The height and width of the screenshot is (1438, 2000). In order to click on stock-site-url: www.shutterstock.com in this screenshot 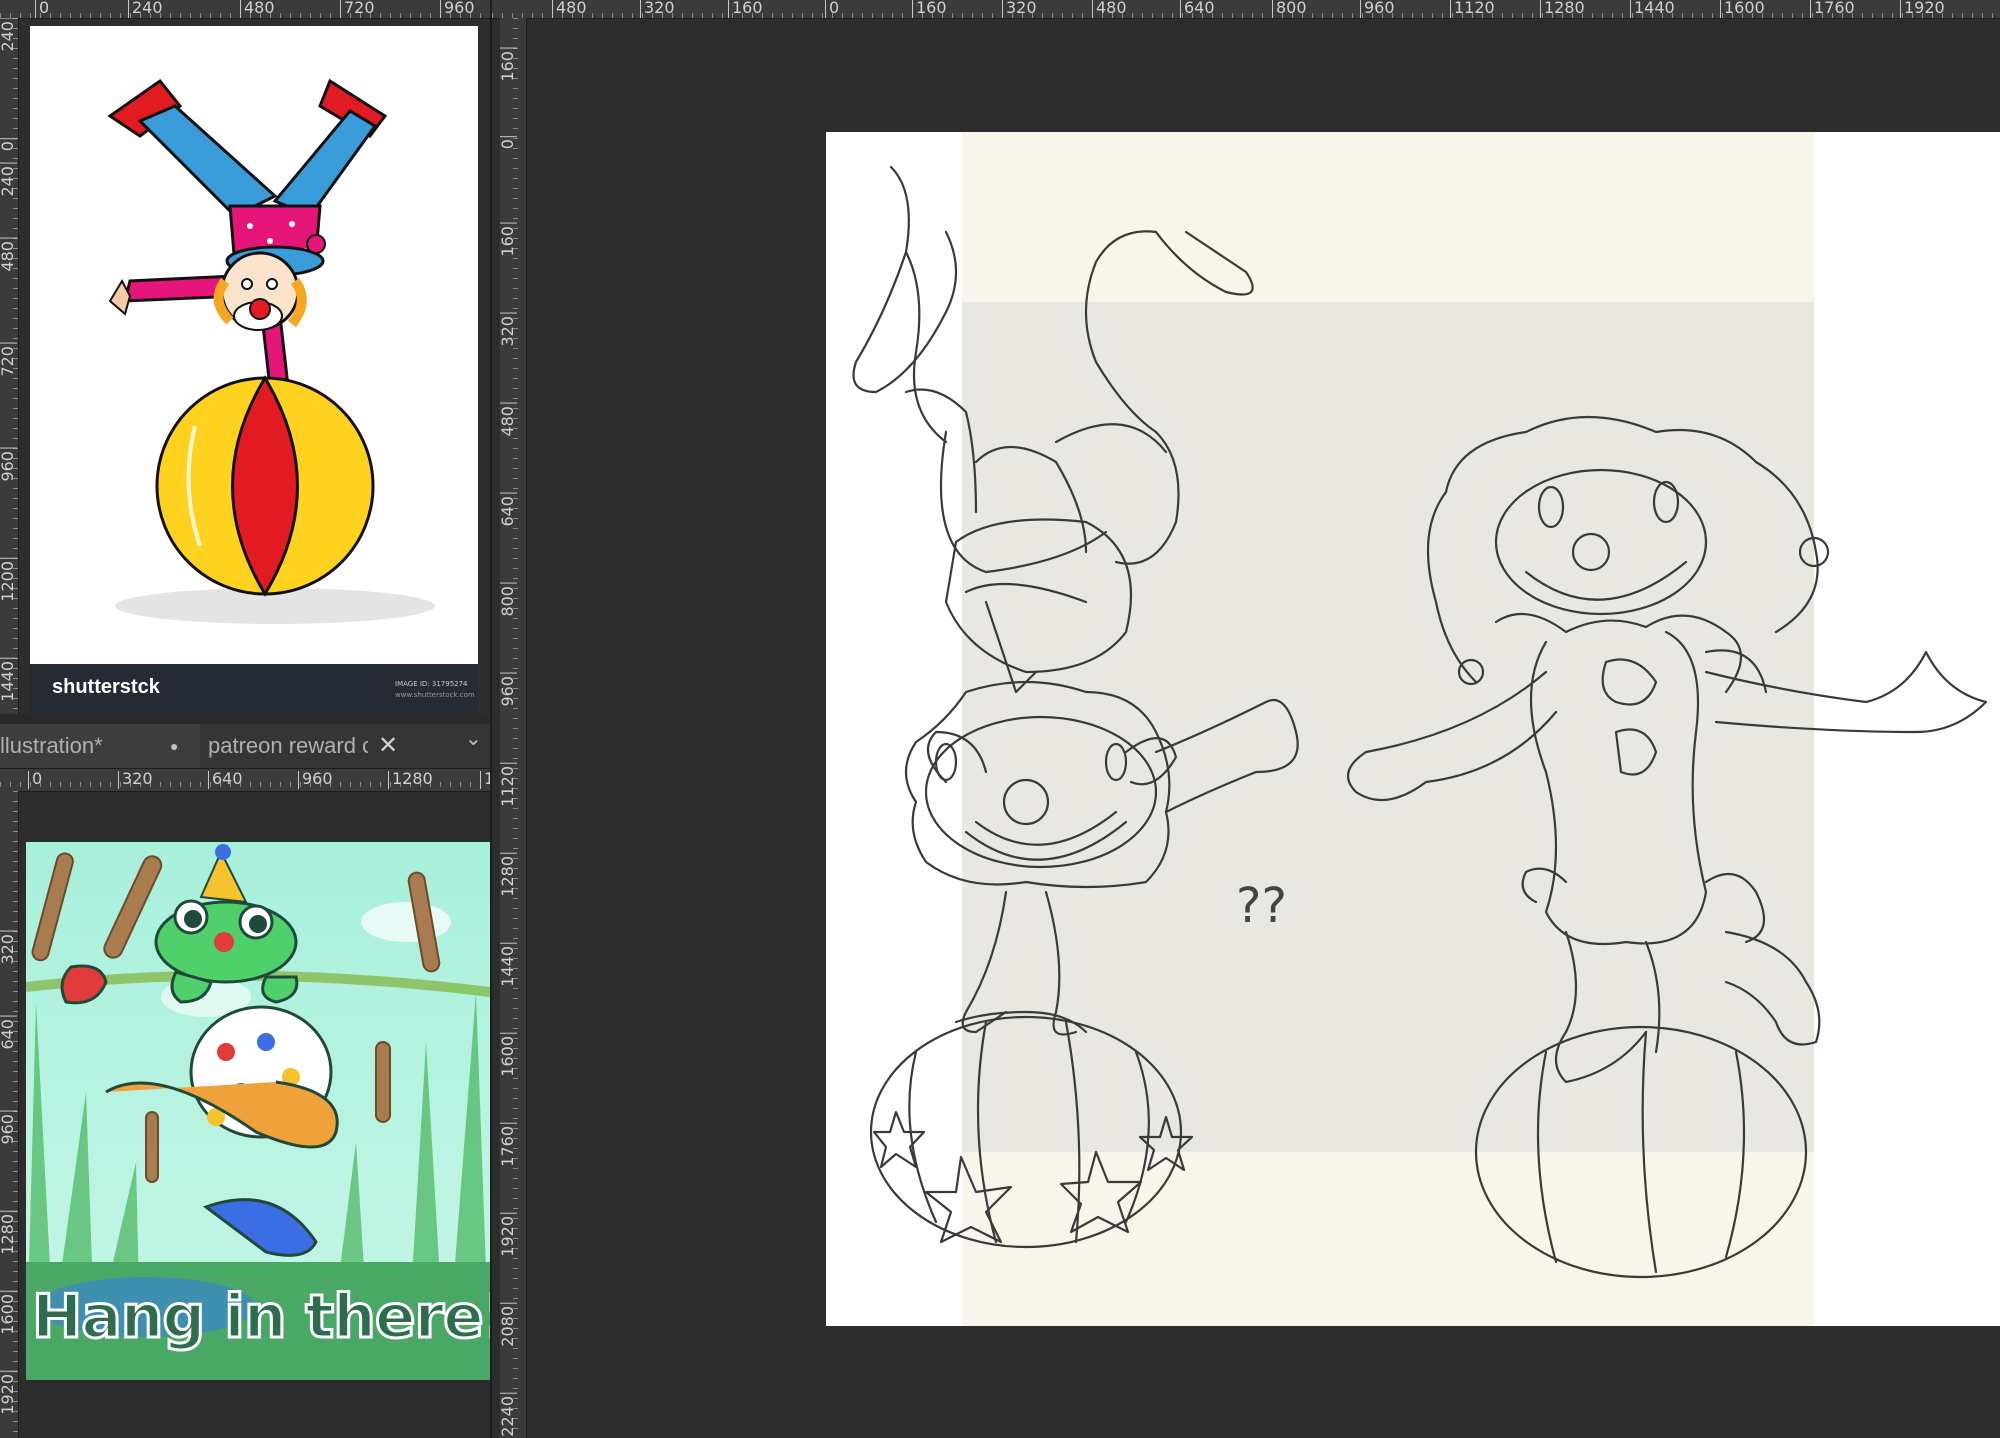, I will do `click(435, 695)`.